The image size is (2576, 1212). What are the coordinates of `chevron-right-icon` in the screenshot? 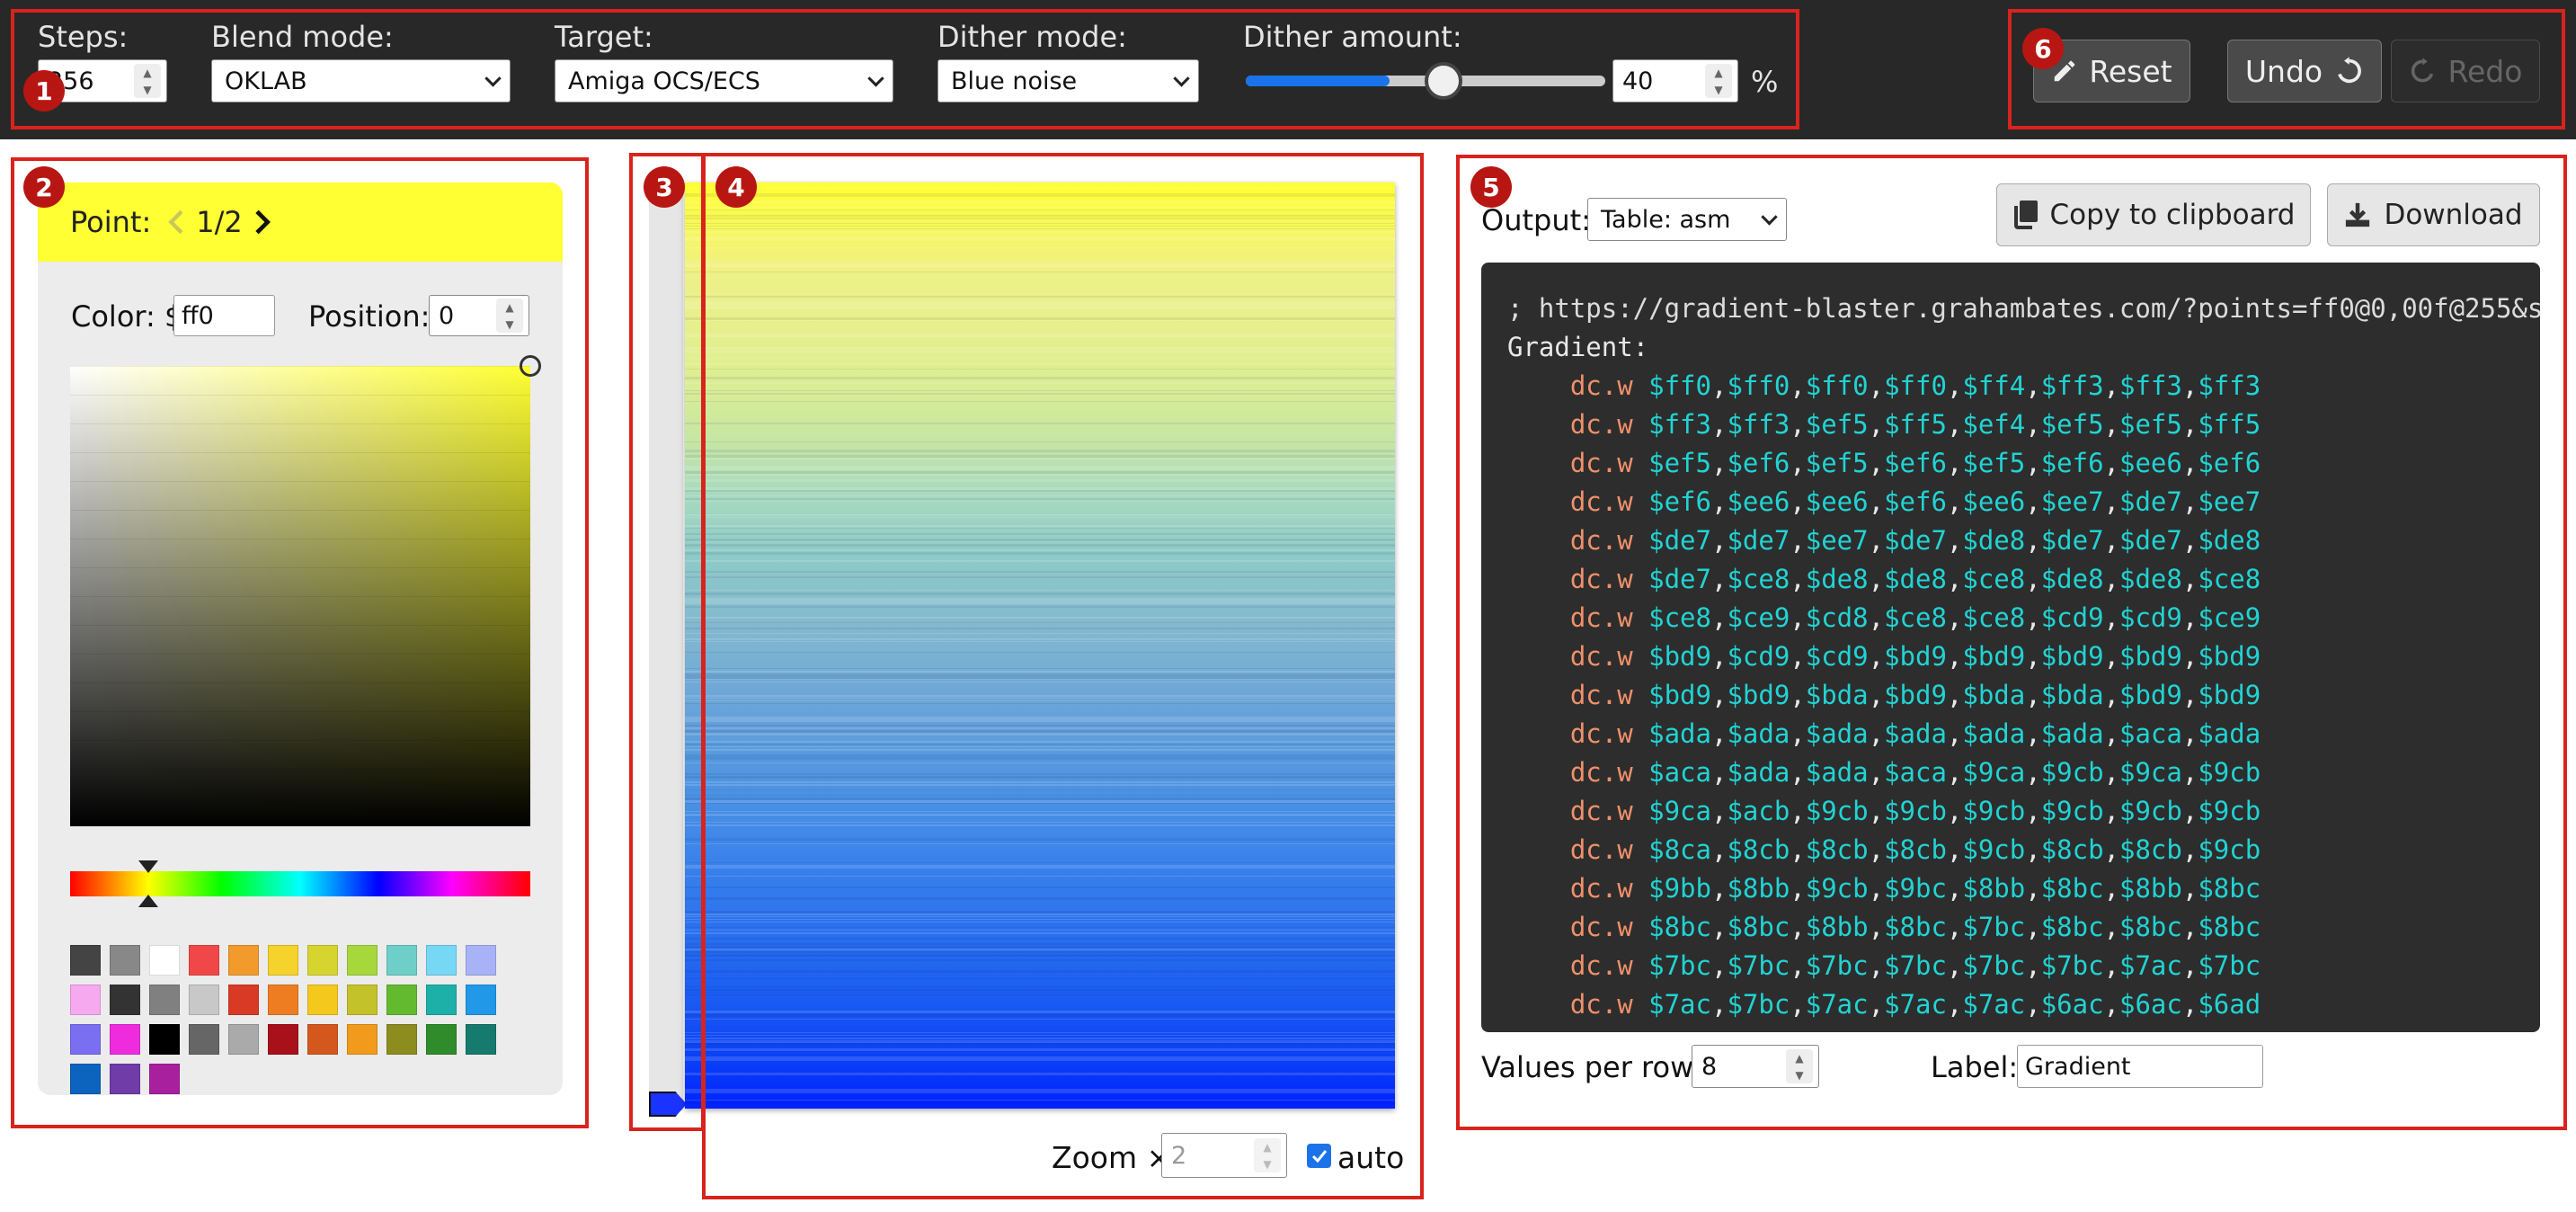 It's located at (261, 222).